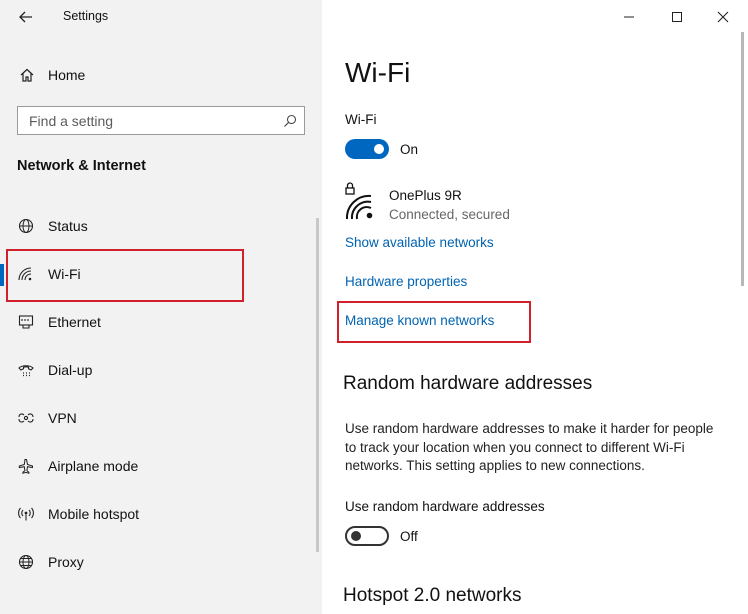 This screenshot has width=748, height=614. What do you see at coordinates (26, 226) in the screenshot?
I see `status-globe-icon` at bounding box center [26, 226].